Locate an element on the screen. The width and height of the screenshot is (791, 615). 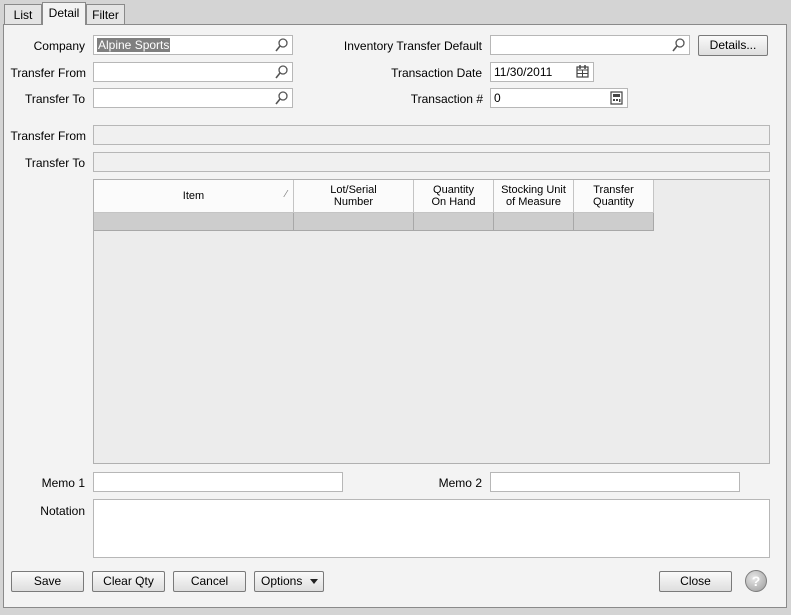
transfer-from-description is located at coordinates (431, 135).